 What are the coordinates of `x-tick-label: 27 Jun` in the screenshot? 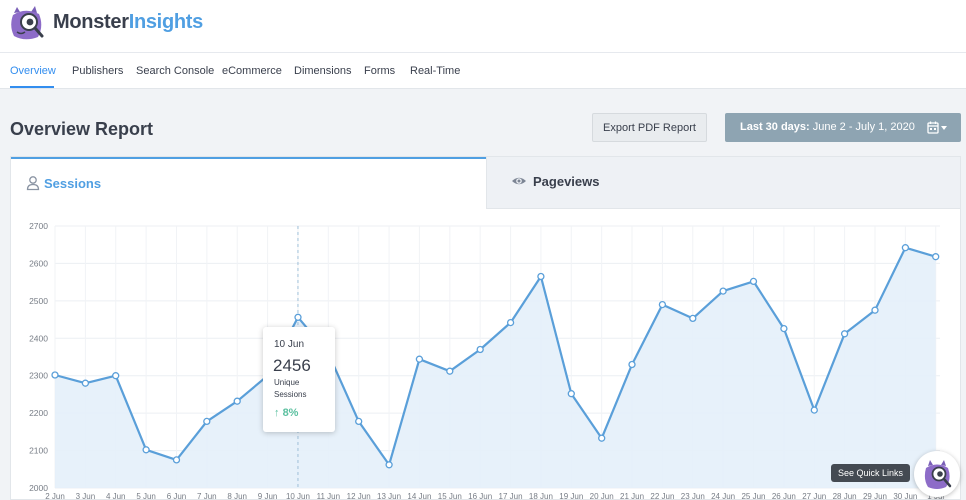 It's located at (814, 496).